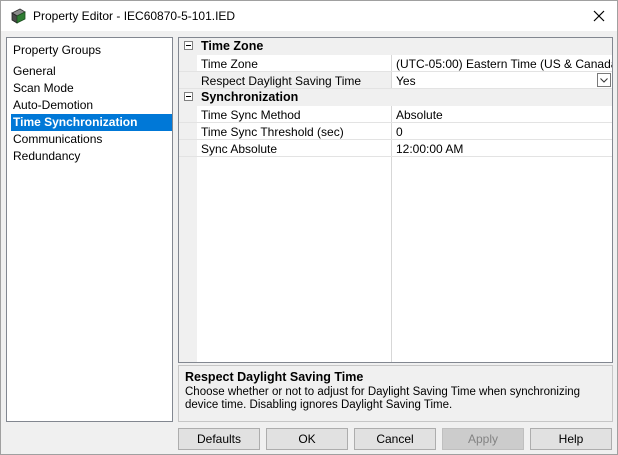 This screenshot has width=618, height=455. I want to click on chevron-down-icon, so click(604, 80).